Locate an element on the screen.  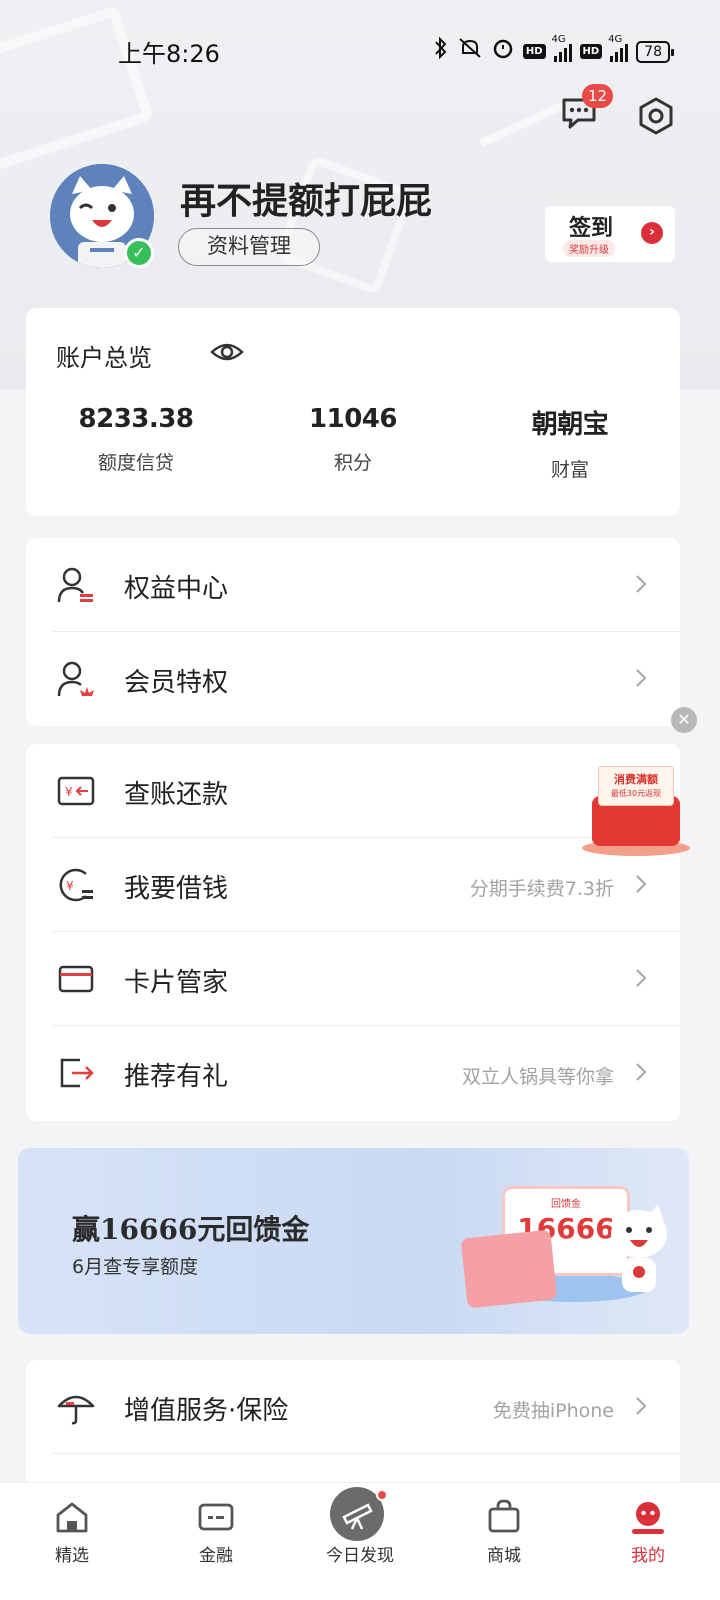
profile-manage-button: 资料管理 is located at coordinates (249, 247).